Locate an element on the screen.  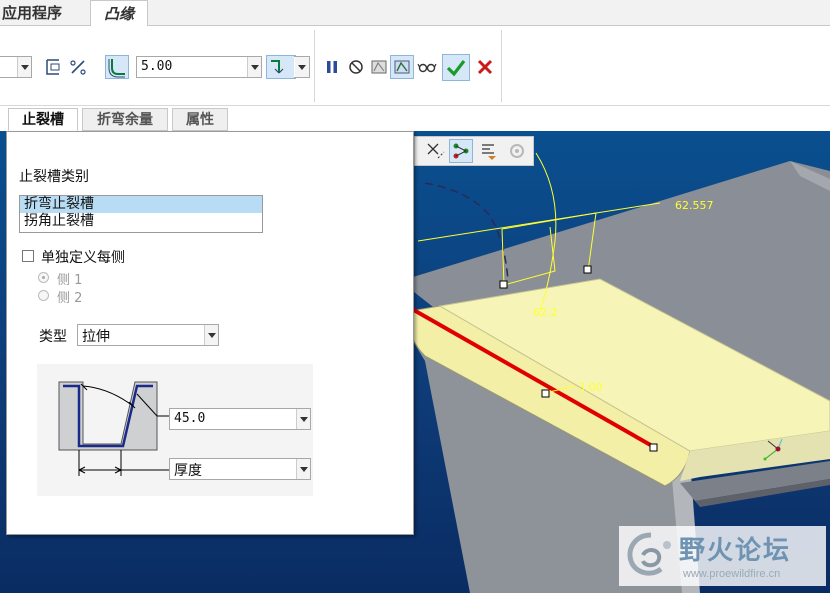
forum-logo-icon is located at coordinates (649, 554).